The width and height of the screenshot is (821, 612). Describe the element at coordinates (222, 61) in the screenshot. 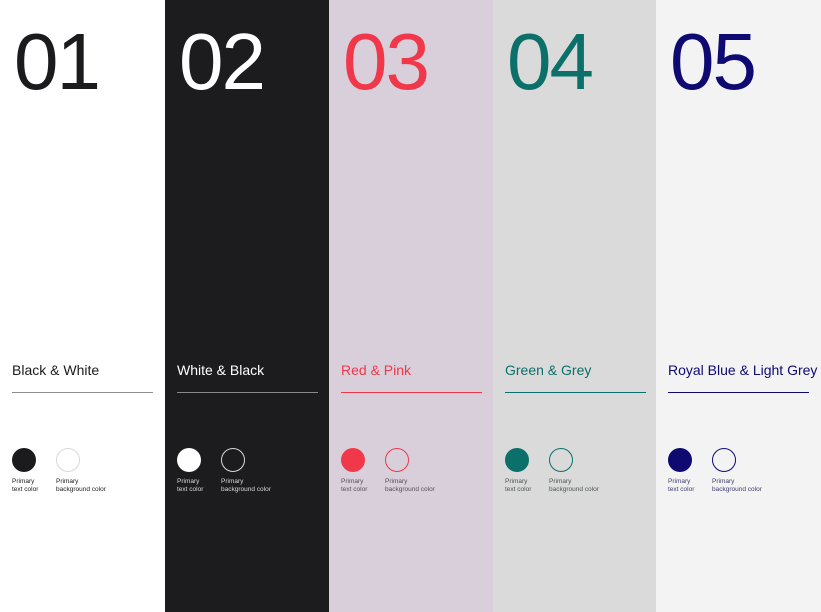

I see `palette-number: 02` at that location.